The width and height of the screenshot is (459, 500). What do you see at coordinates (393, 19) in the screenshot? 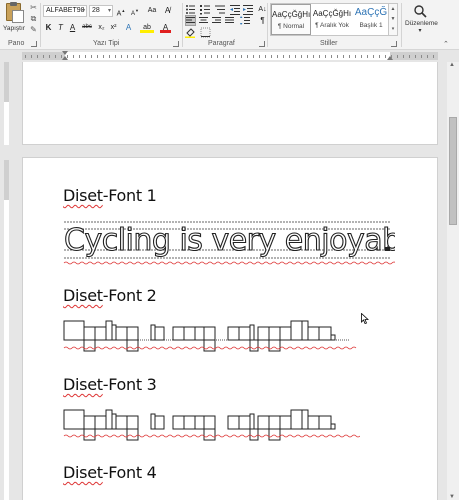
I see `styles-scroll: ▲ ▼ ▾` at bounding box center [393, 19].